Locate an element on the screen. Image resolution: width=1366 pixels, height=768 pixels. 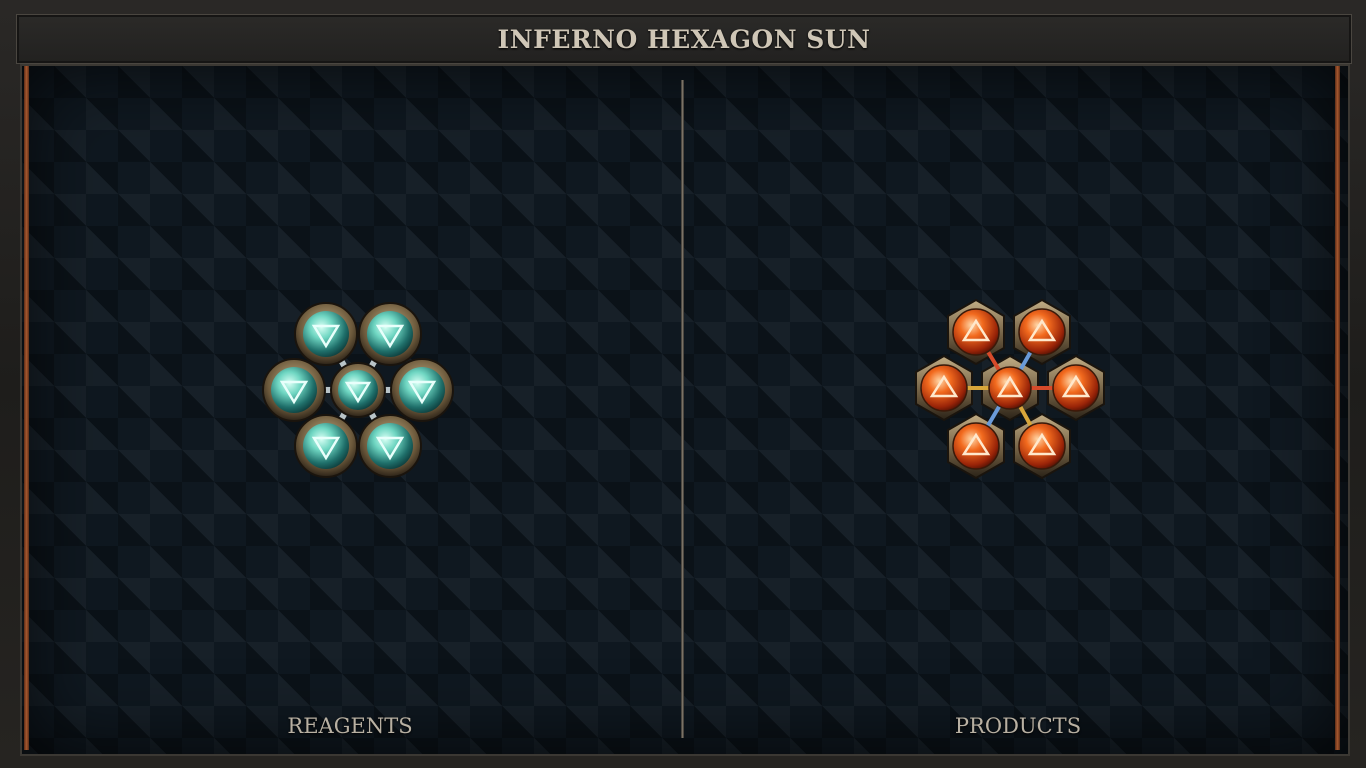
water-atoms is located at coordinates (358, 390).